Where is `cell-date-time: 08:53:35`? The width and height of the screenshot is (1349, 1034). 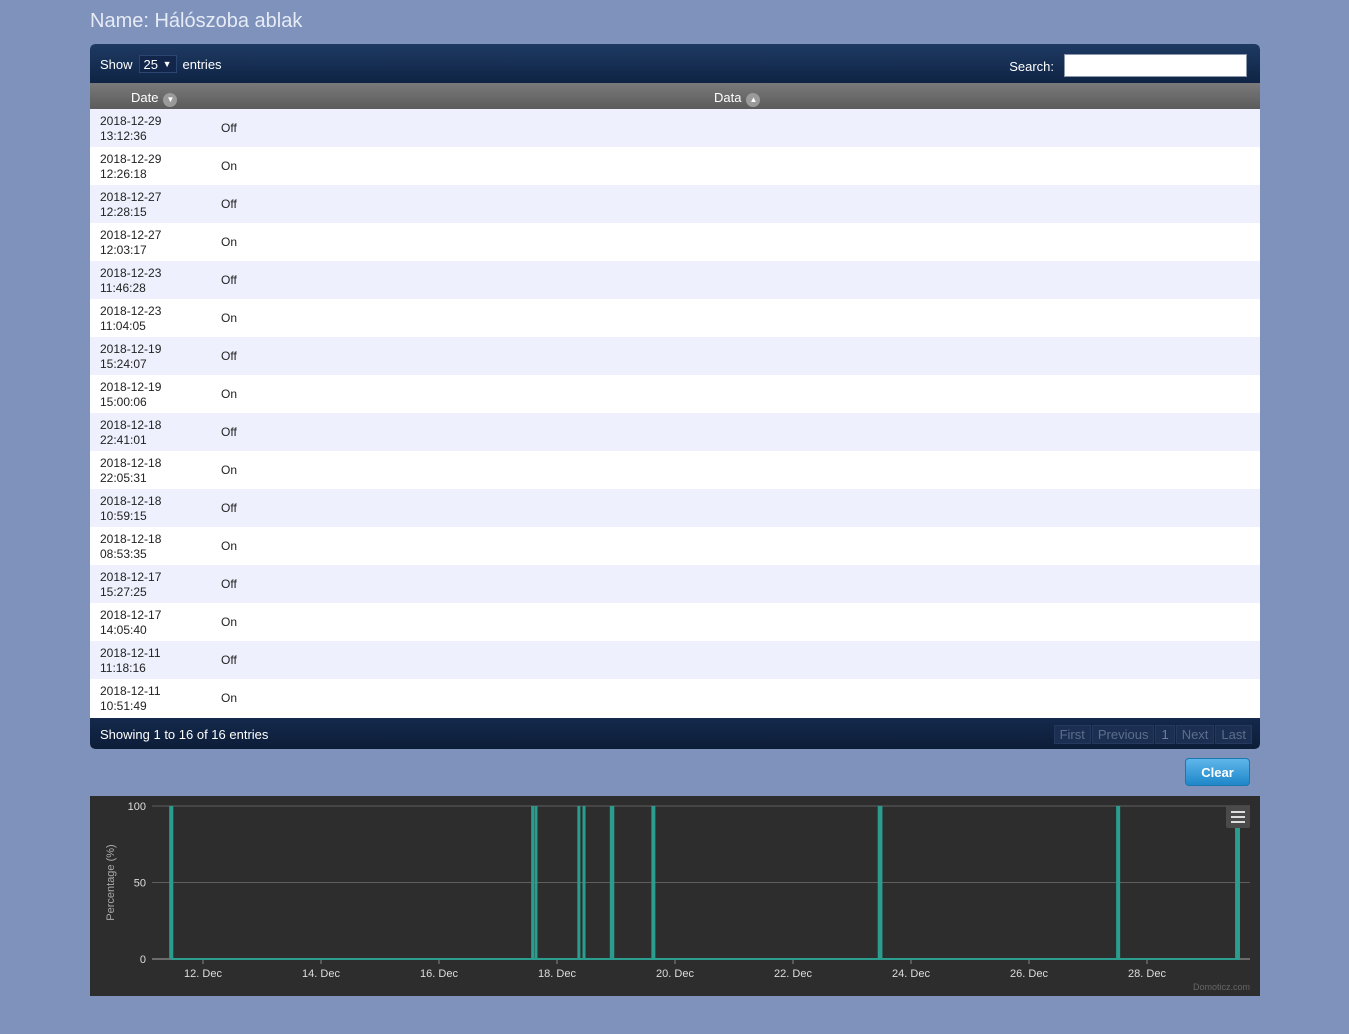 cell-date-time: 08:53:35 is located at coordinates (123, 554).